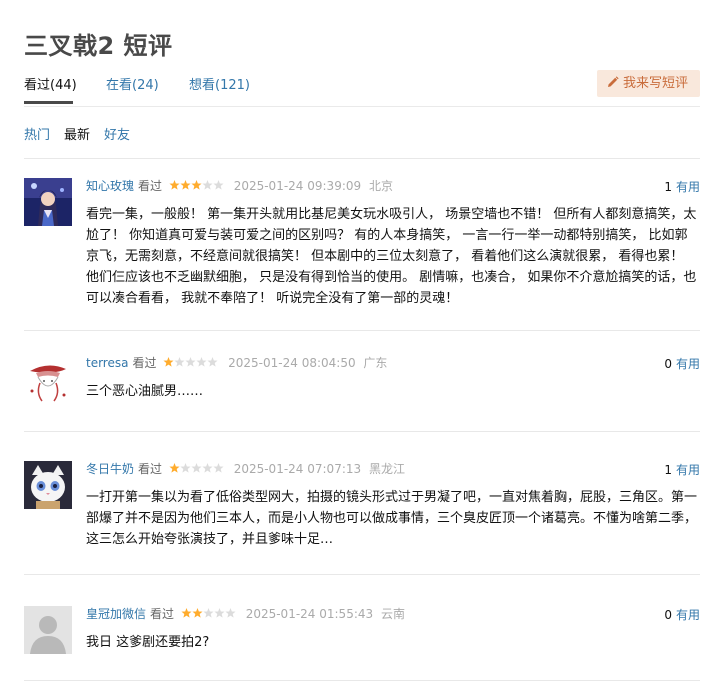  I want to click on comment-location: 北京, so click(380, 186).